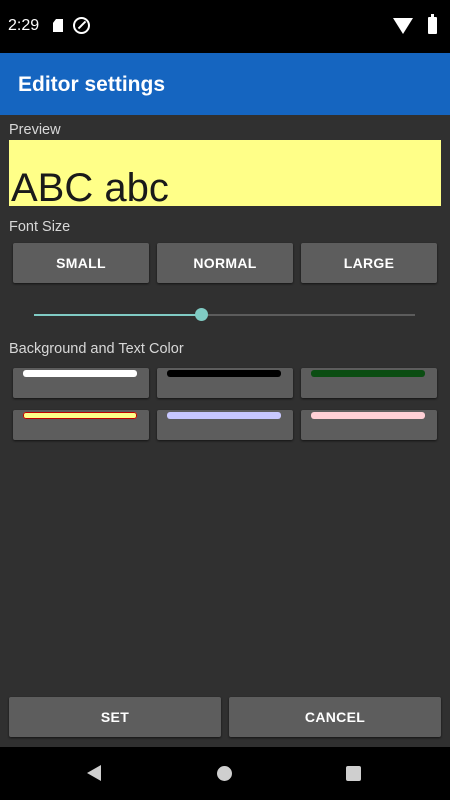 The height and width of the screenshot is (800, 450). Describe the element at coordinates (94, 773) in the screenshot. I see `back-icon` at that location.